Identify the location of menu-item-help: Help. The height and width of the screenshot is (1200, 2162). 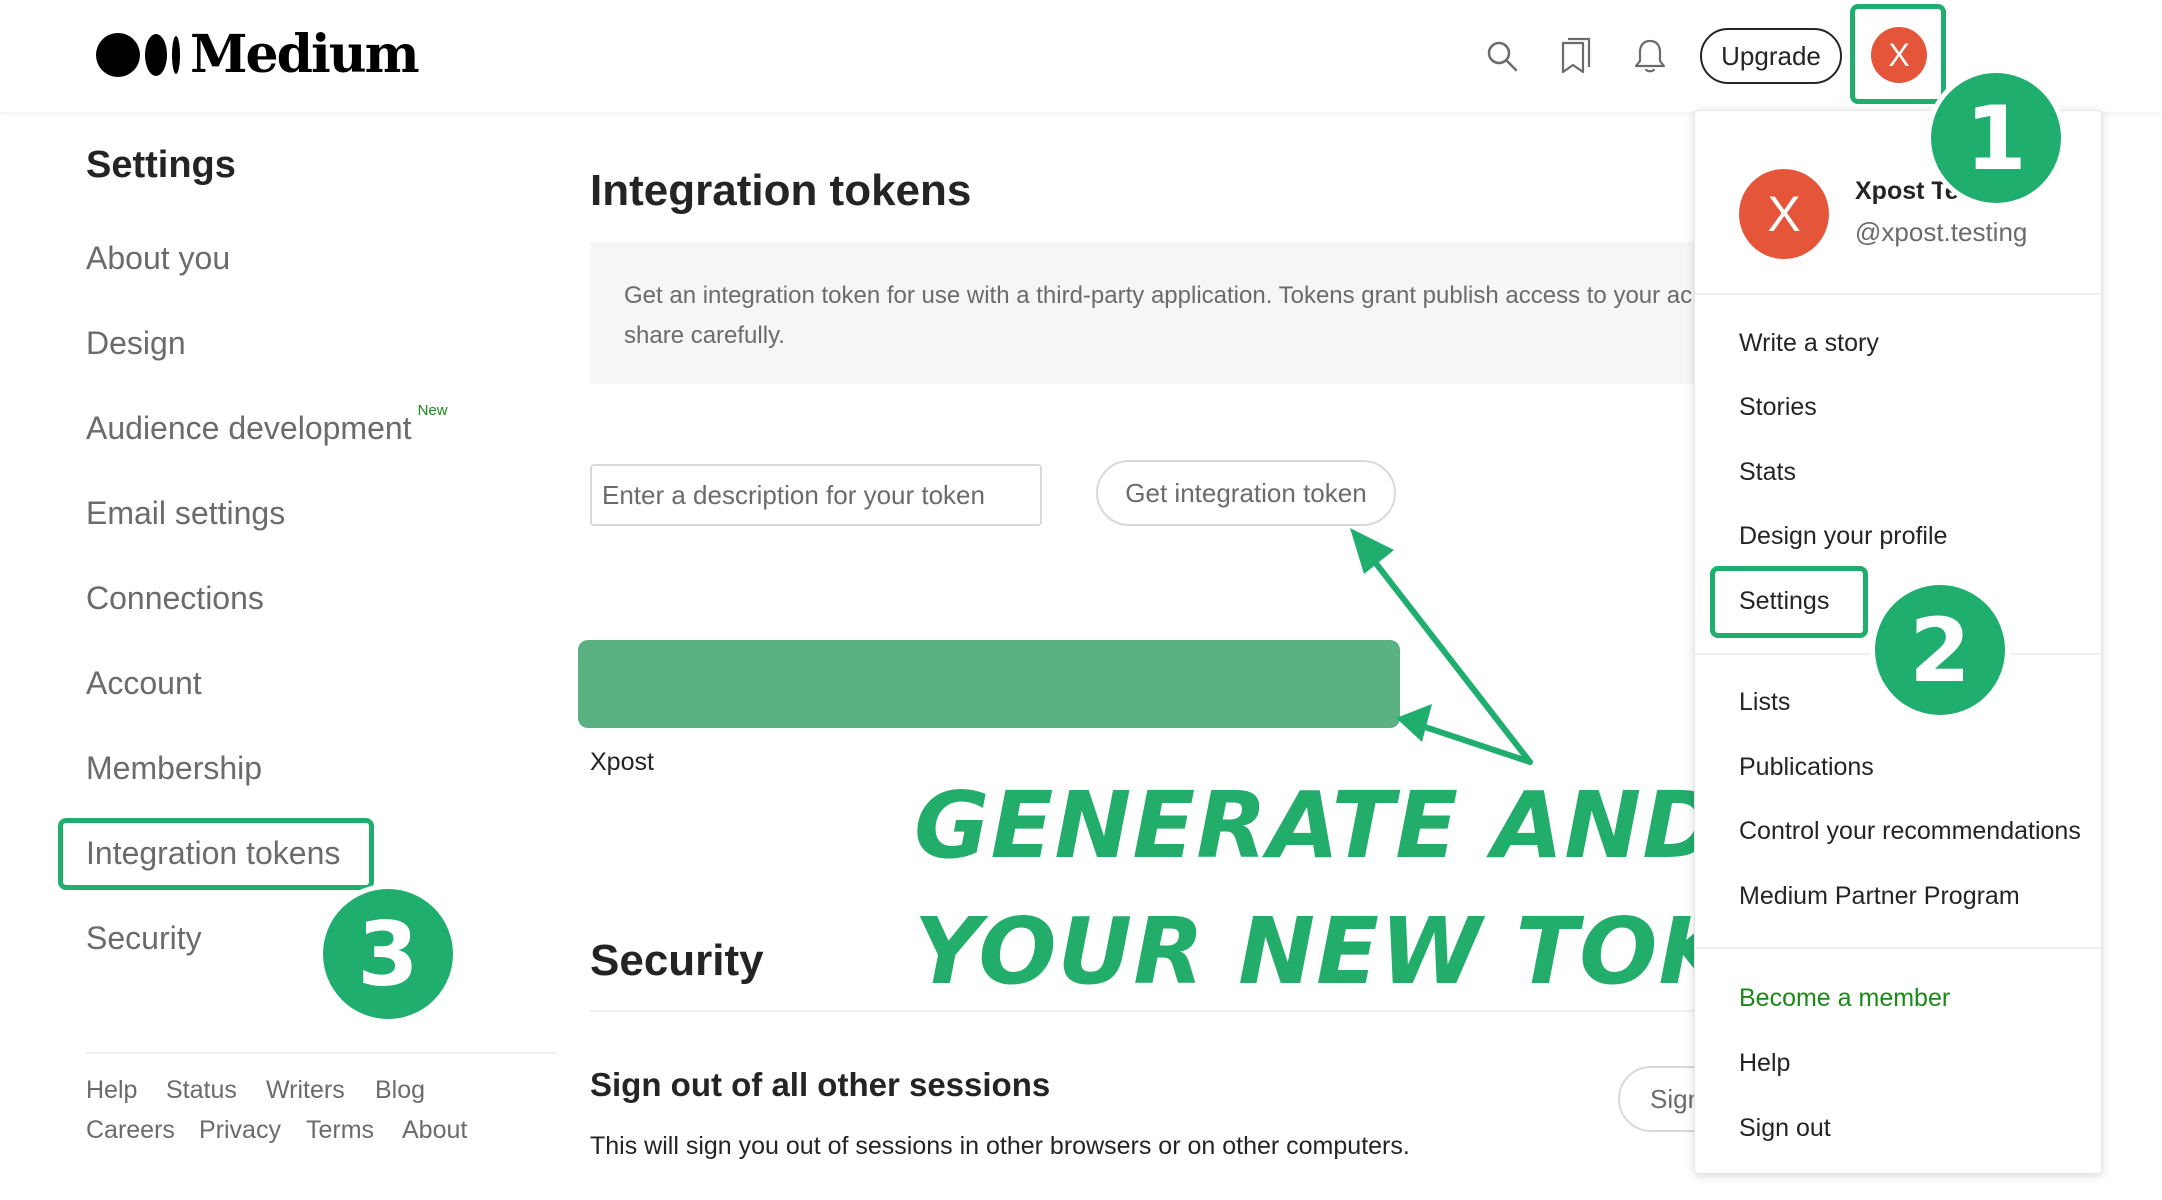
(1764, 1063).